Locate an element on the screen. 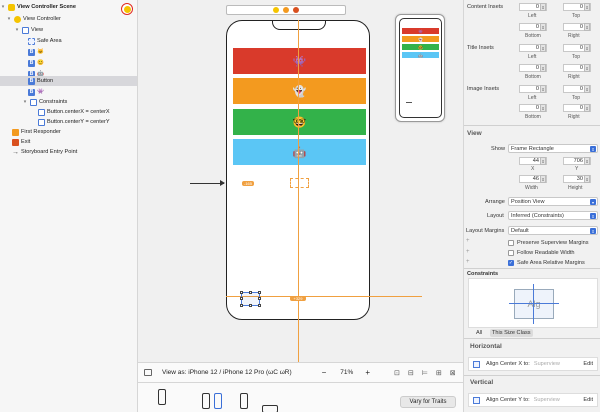 This screenshot has height=412, width=600. update-frames-icon: ⊡ is located at coordinates (397, 373).